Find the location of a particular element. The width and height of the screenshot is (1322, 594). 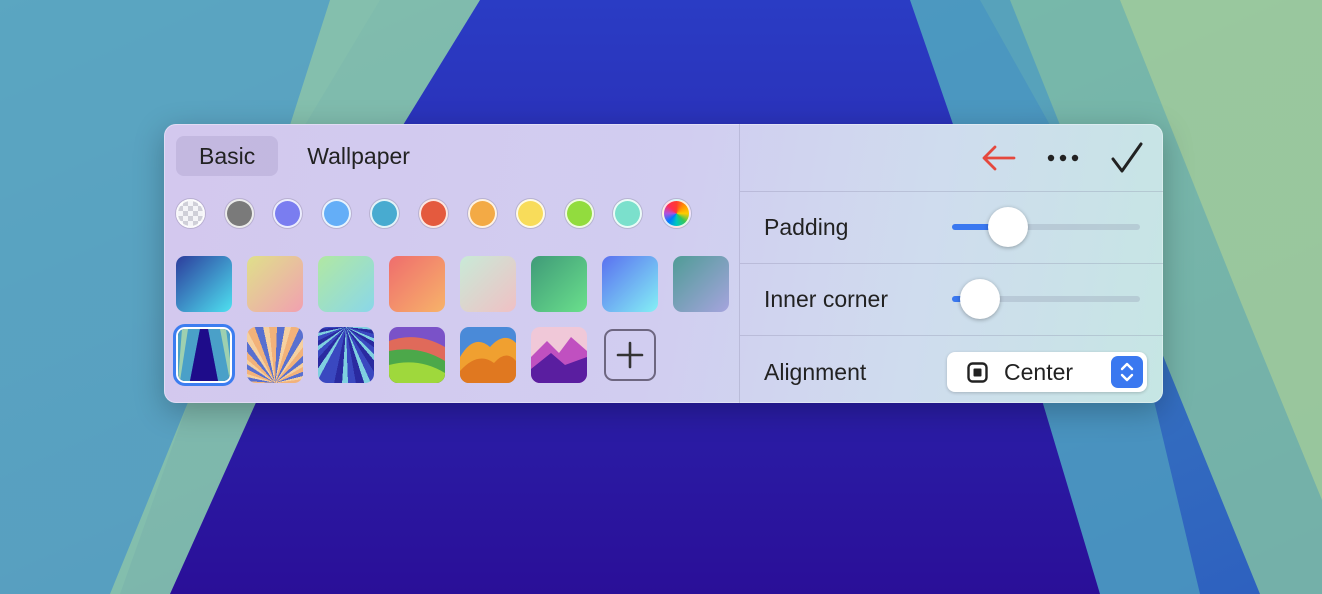

color-sky-blue is located at coordinates (336, 213).